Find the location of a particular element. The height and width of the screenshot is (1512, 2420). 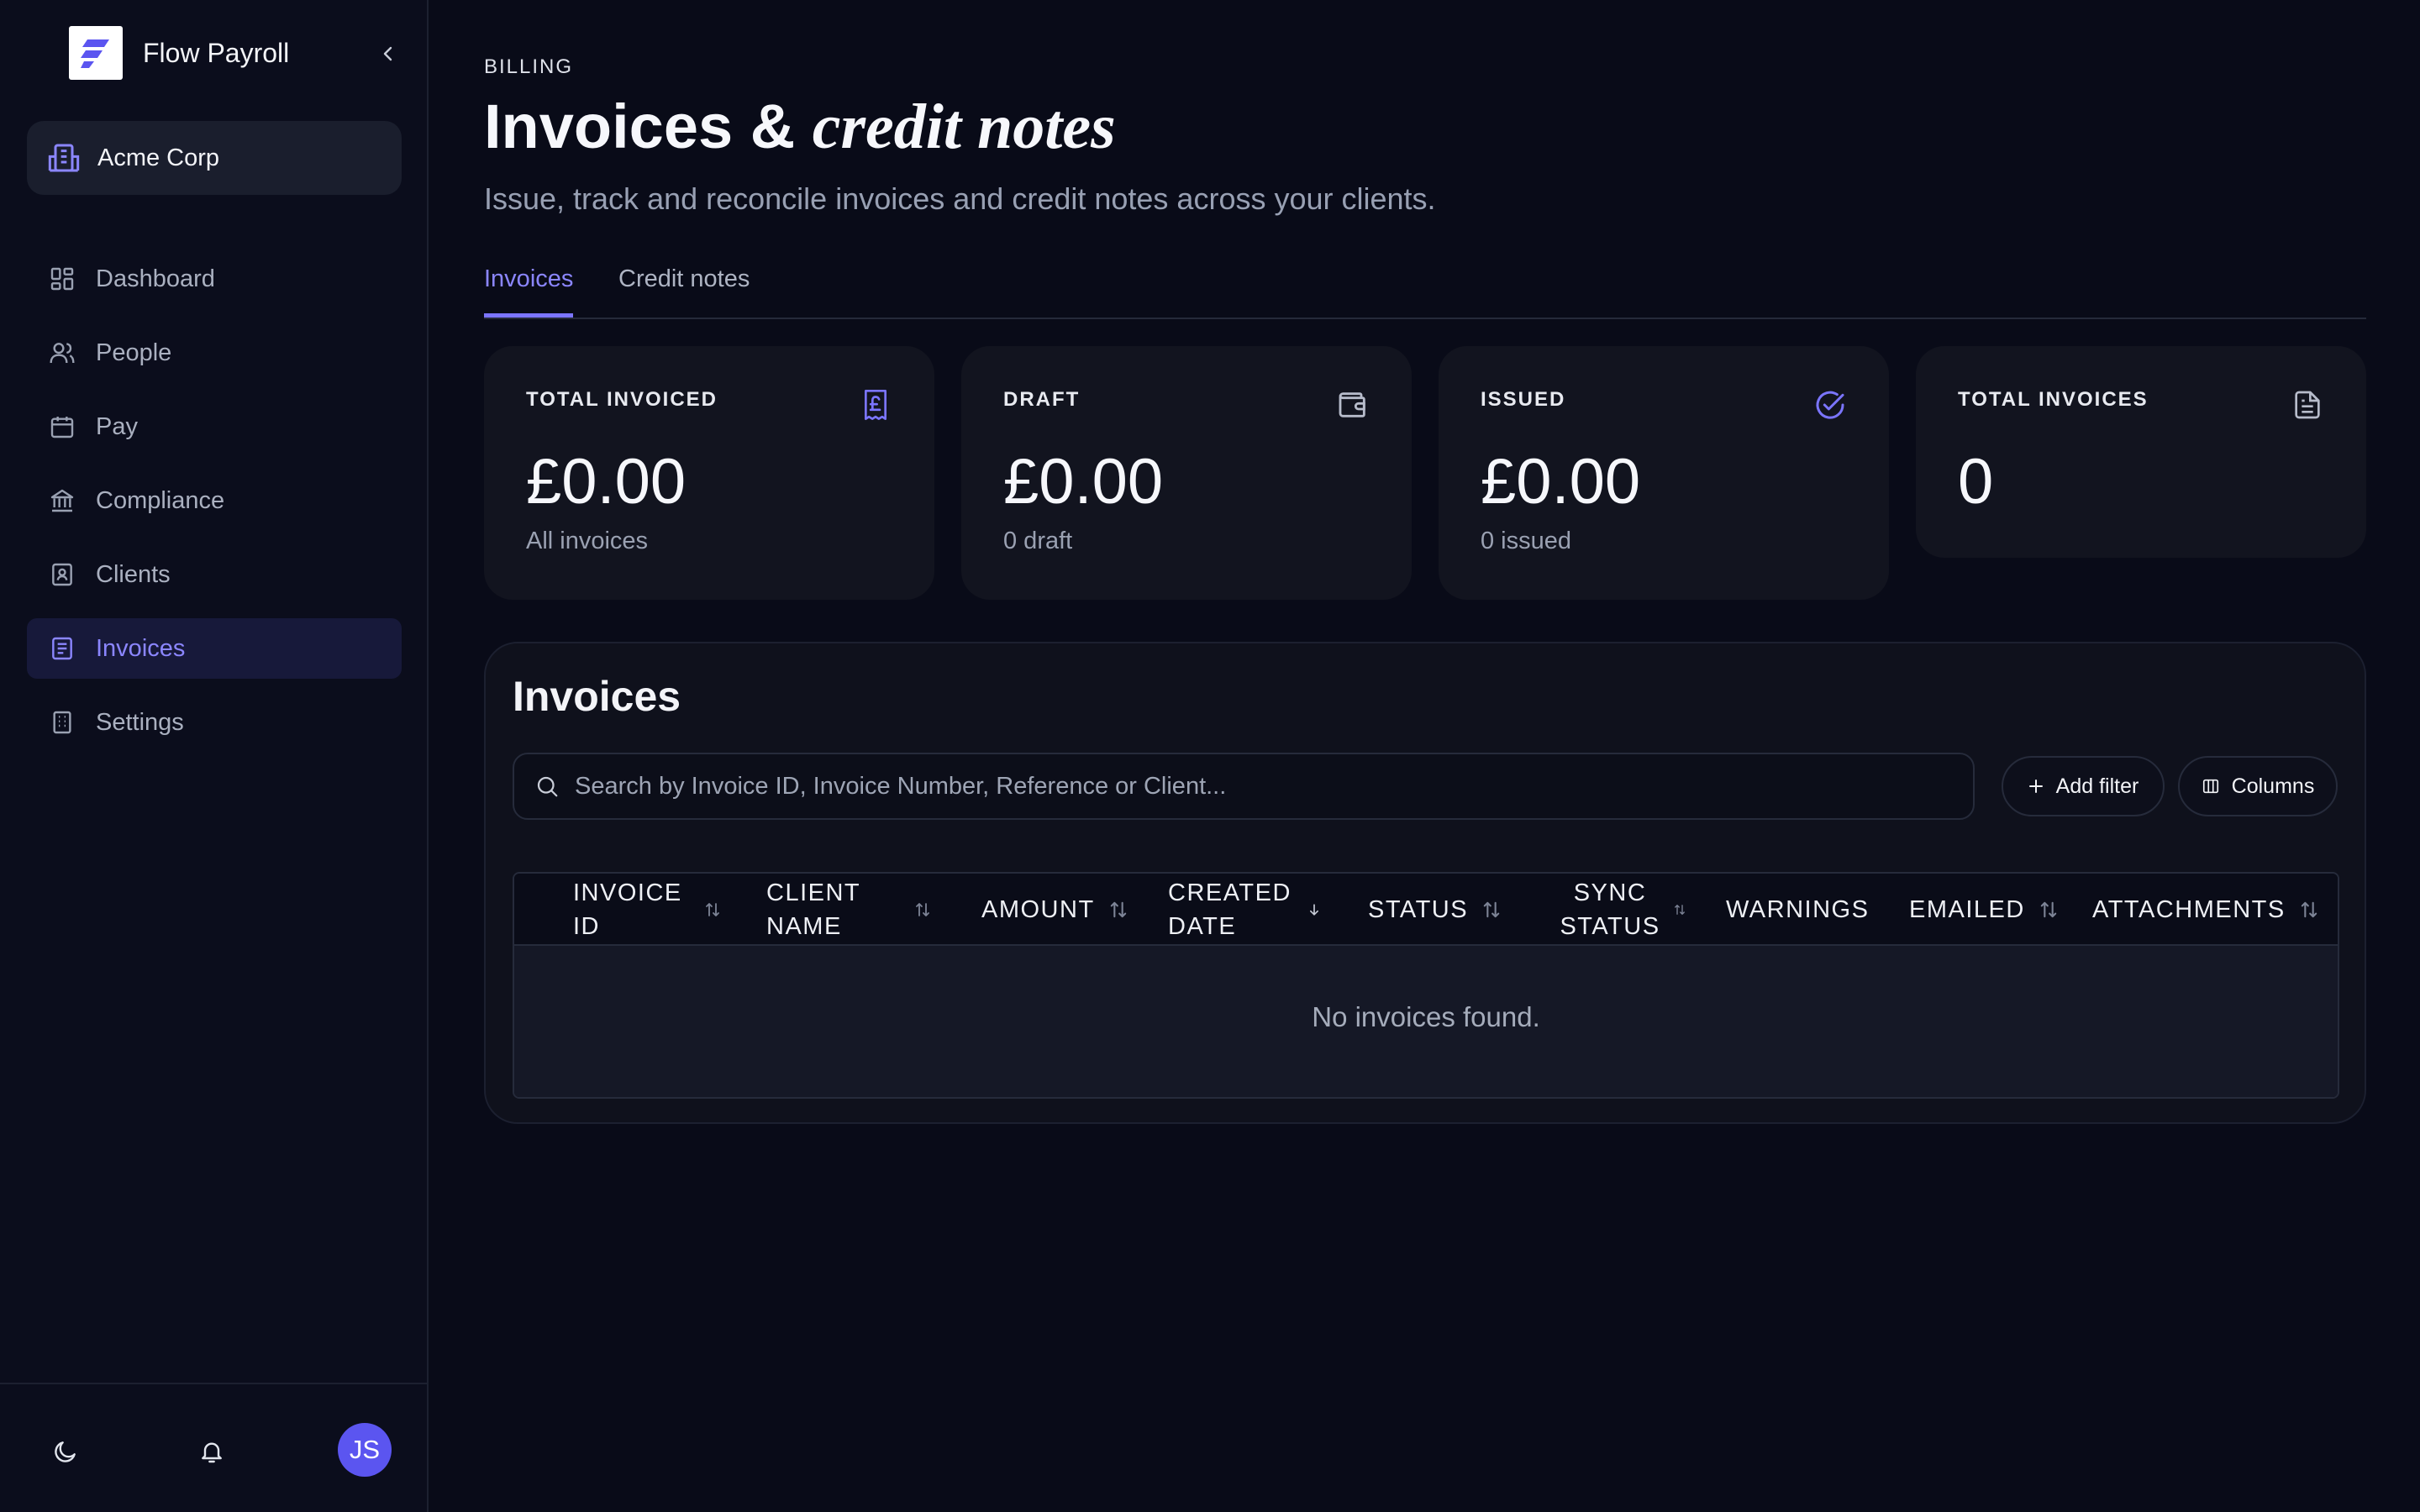

sidebar-item-invoices: Invoices is located at coordinates (214, 648).